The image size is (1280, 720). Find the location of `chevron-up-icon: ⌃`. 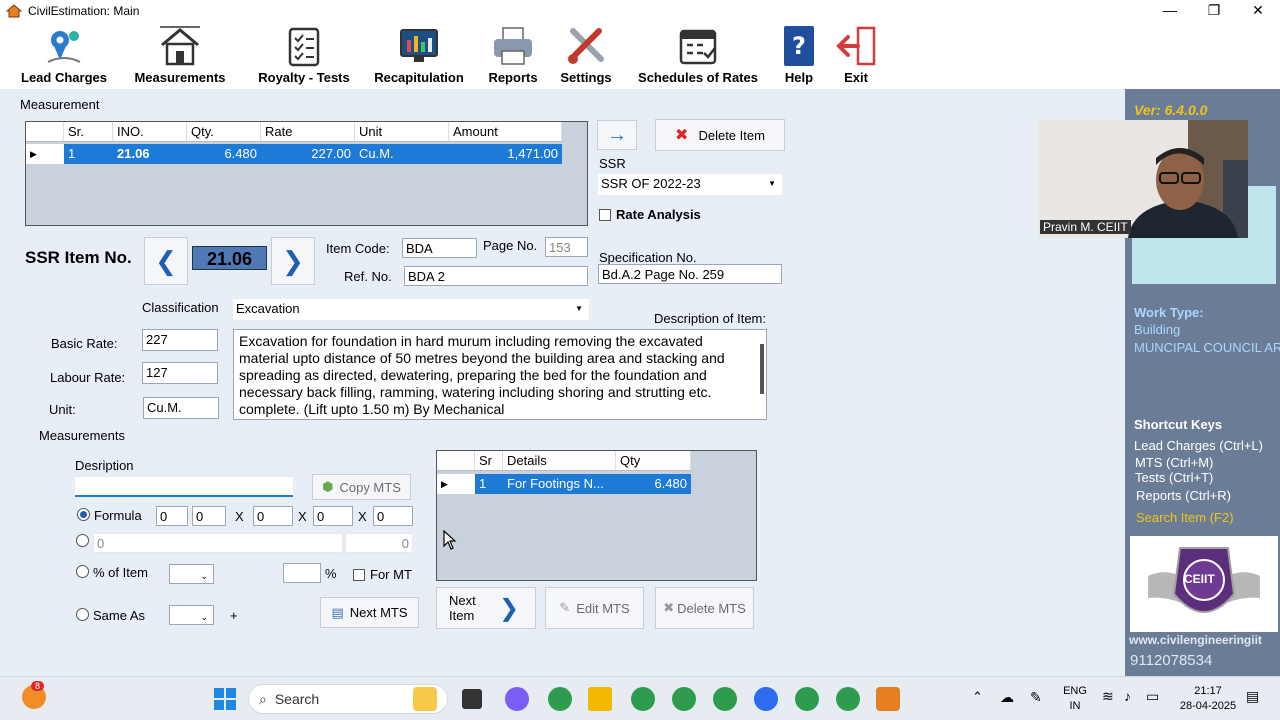

chevron-up-icon: ⌃ is located at coordinates (977, 697).